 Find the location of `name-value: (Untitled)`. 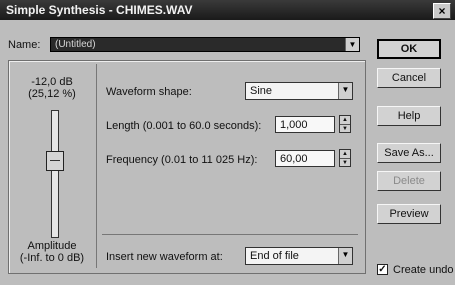

name-value: (Untitled) is located at coordinates (75, 44).